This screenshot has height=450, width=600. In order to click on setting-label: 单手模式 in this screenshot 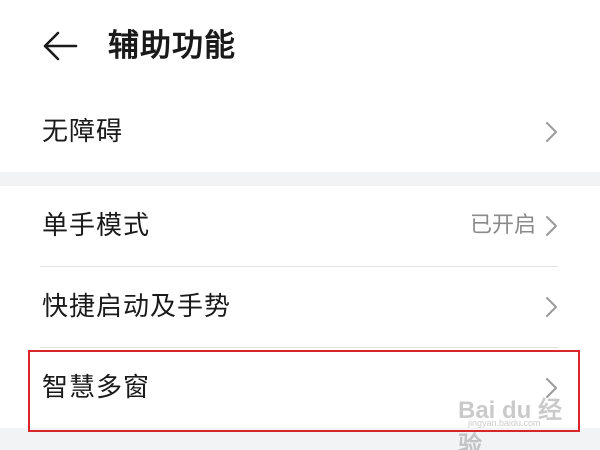, I will do `click(96, 226)`.